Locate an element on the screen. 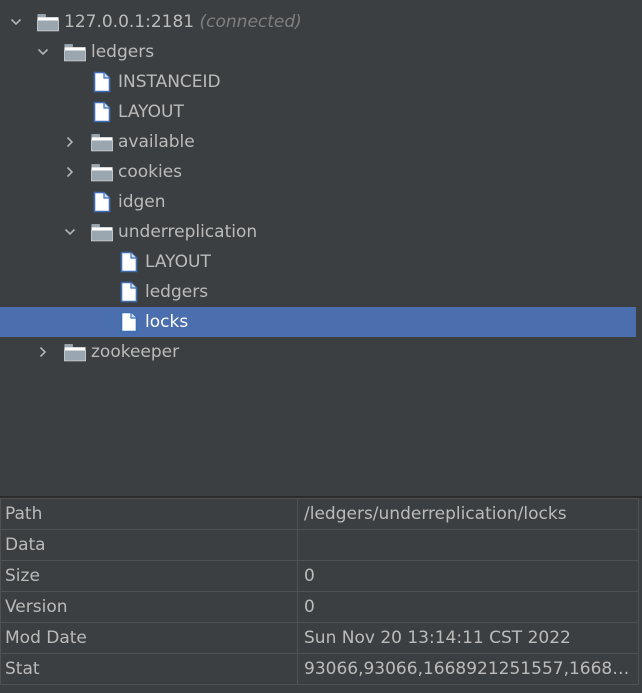  table-row: Version 0 is located at coordinates (319, 607).